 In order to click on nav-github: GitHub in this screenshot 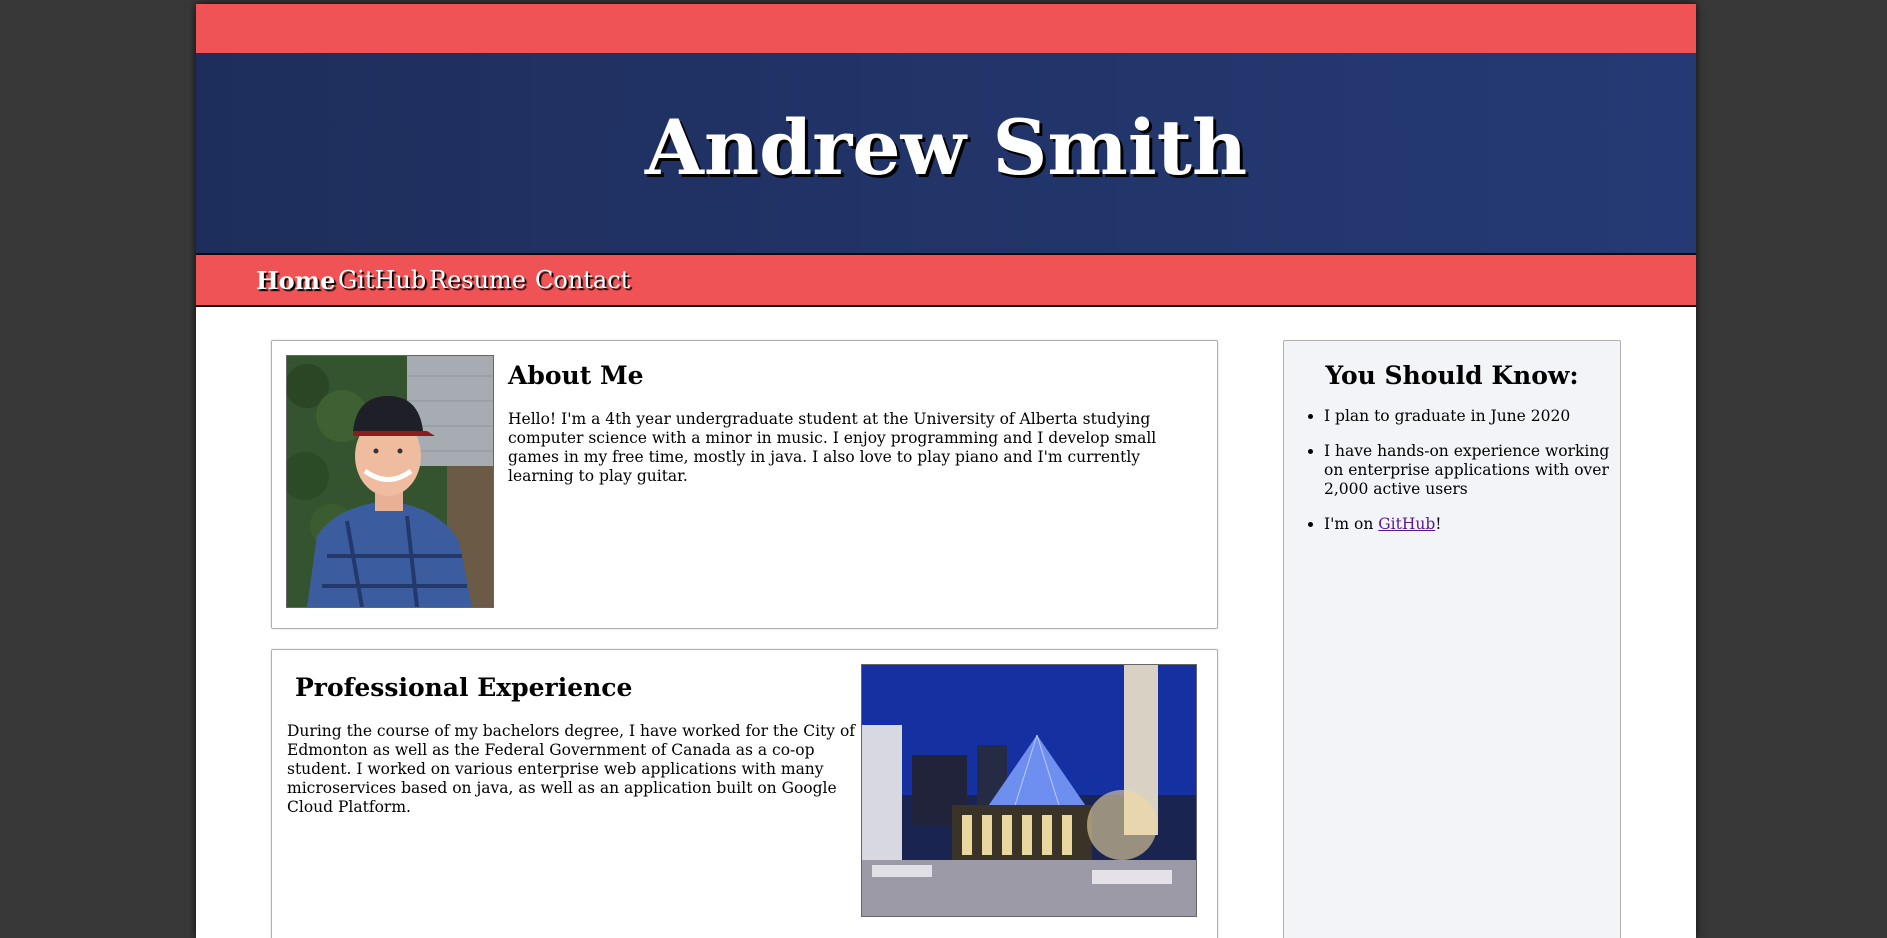, I will do `click(382, 280)`.